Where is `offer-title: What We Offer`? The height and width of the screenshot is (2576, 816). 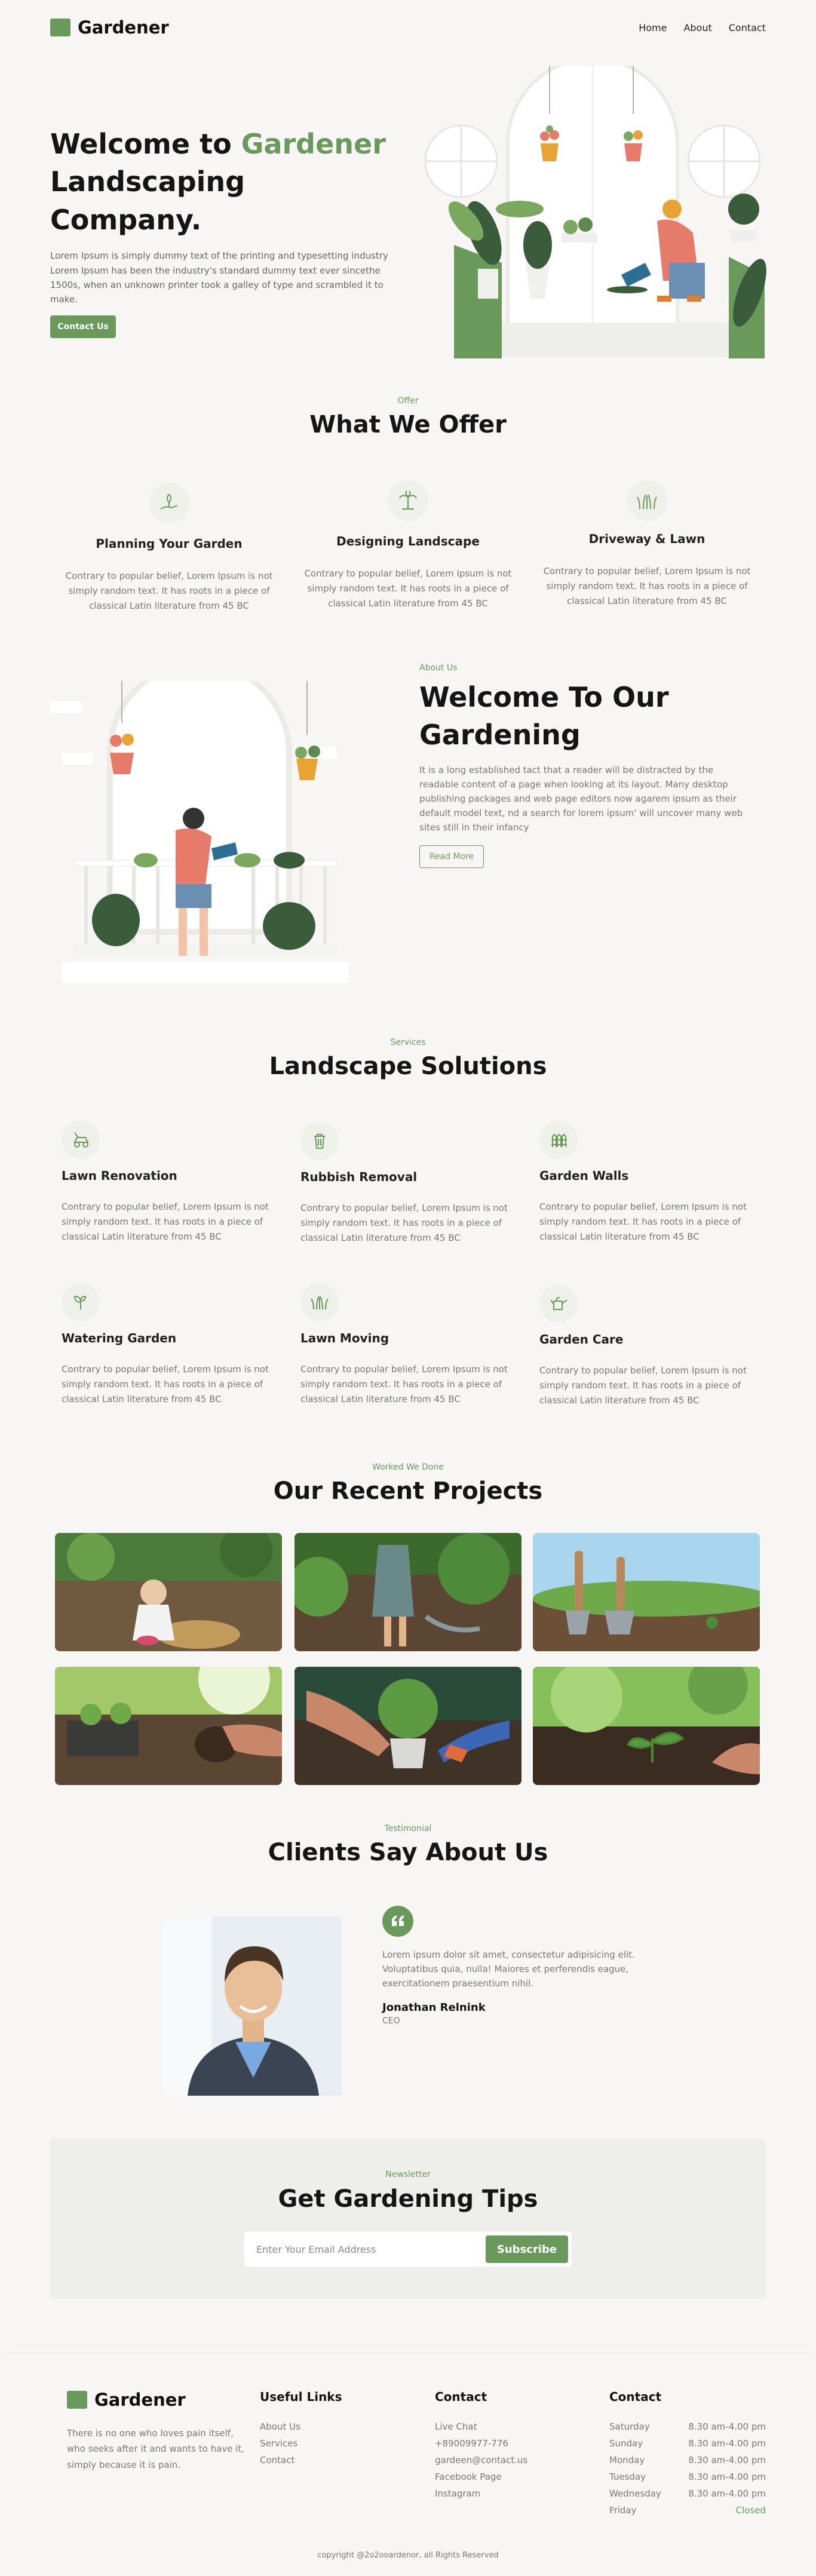
offer-title: What We Offer is located at coordinates (408, 424).